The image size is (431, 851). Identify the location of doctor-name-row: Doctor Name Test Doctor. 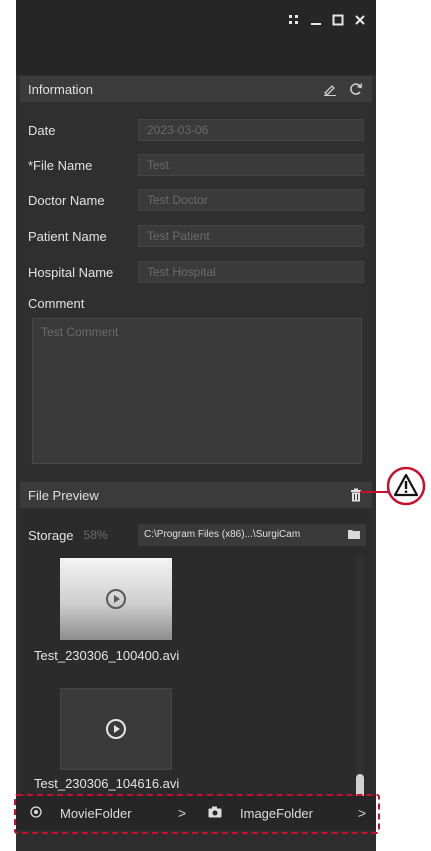
(198, 200).